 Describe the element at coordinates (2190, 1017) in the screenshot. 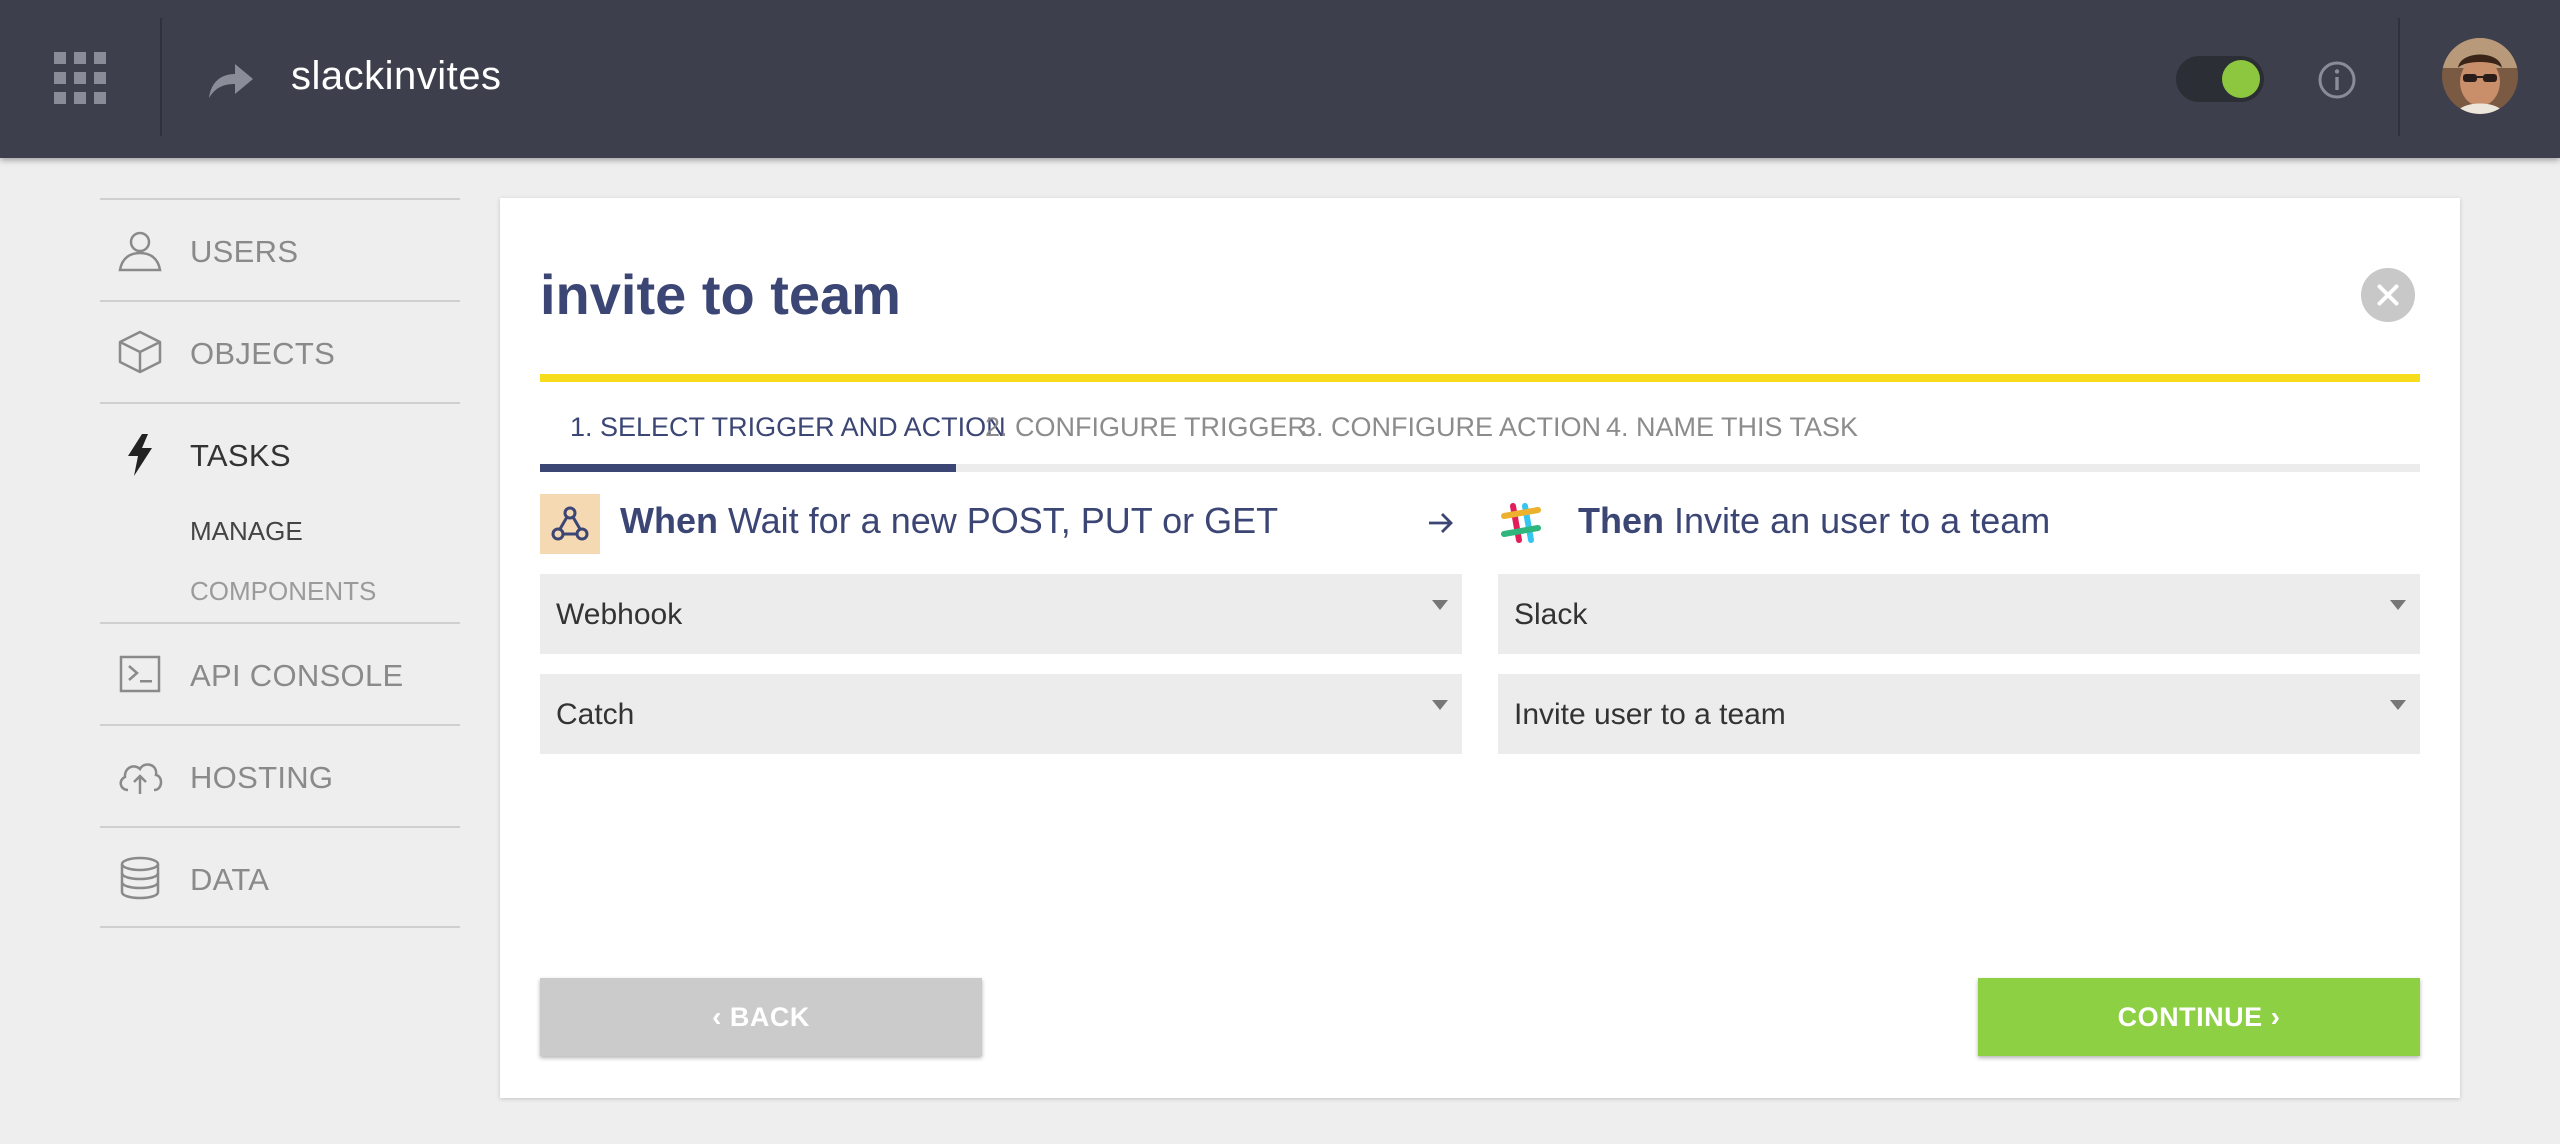

I see `continue-label: CONTINUE` at that location.